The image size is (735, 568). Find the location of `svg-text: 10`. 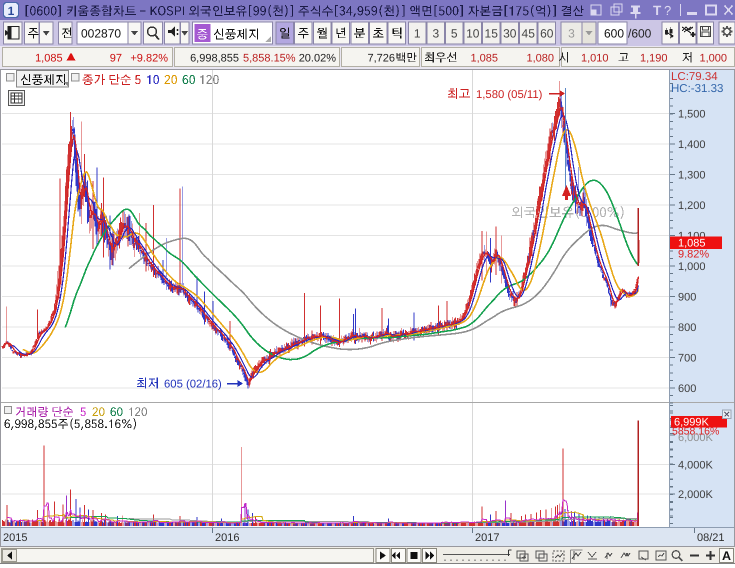

svg-text: 10 is located at coordinates (473, 34).